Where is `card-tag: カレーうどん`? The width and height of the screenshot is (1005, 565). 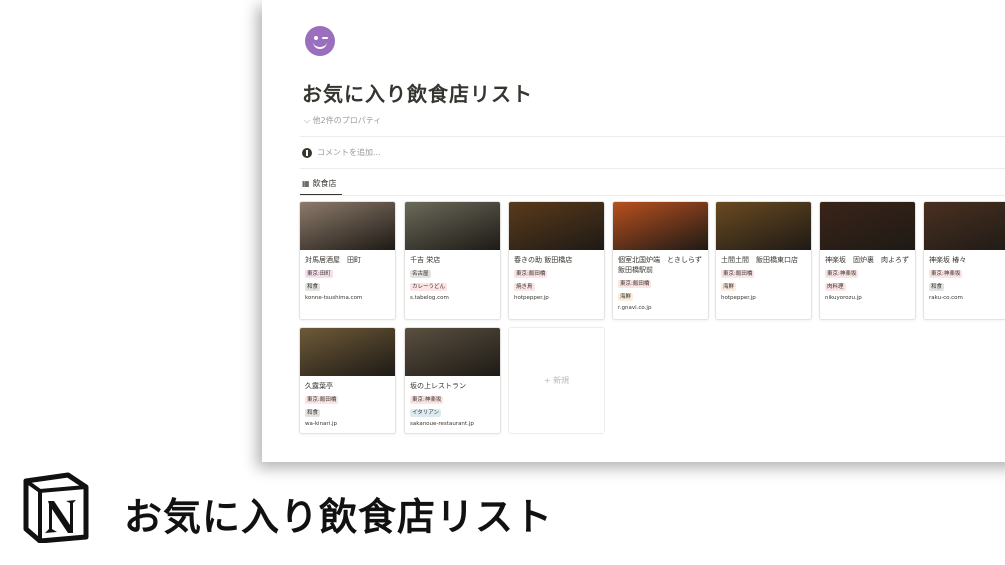 card-tag: カレーうどん is located at coordinates (429, 287).